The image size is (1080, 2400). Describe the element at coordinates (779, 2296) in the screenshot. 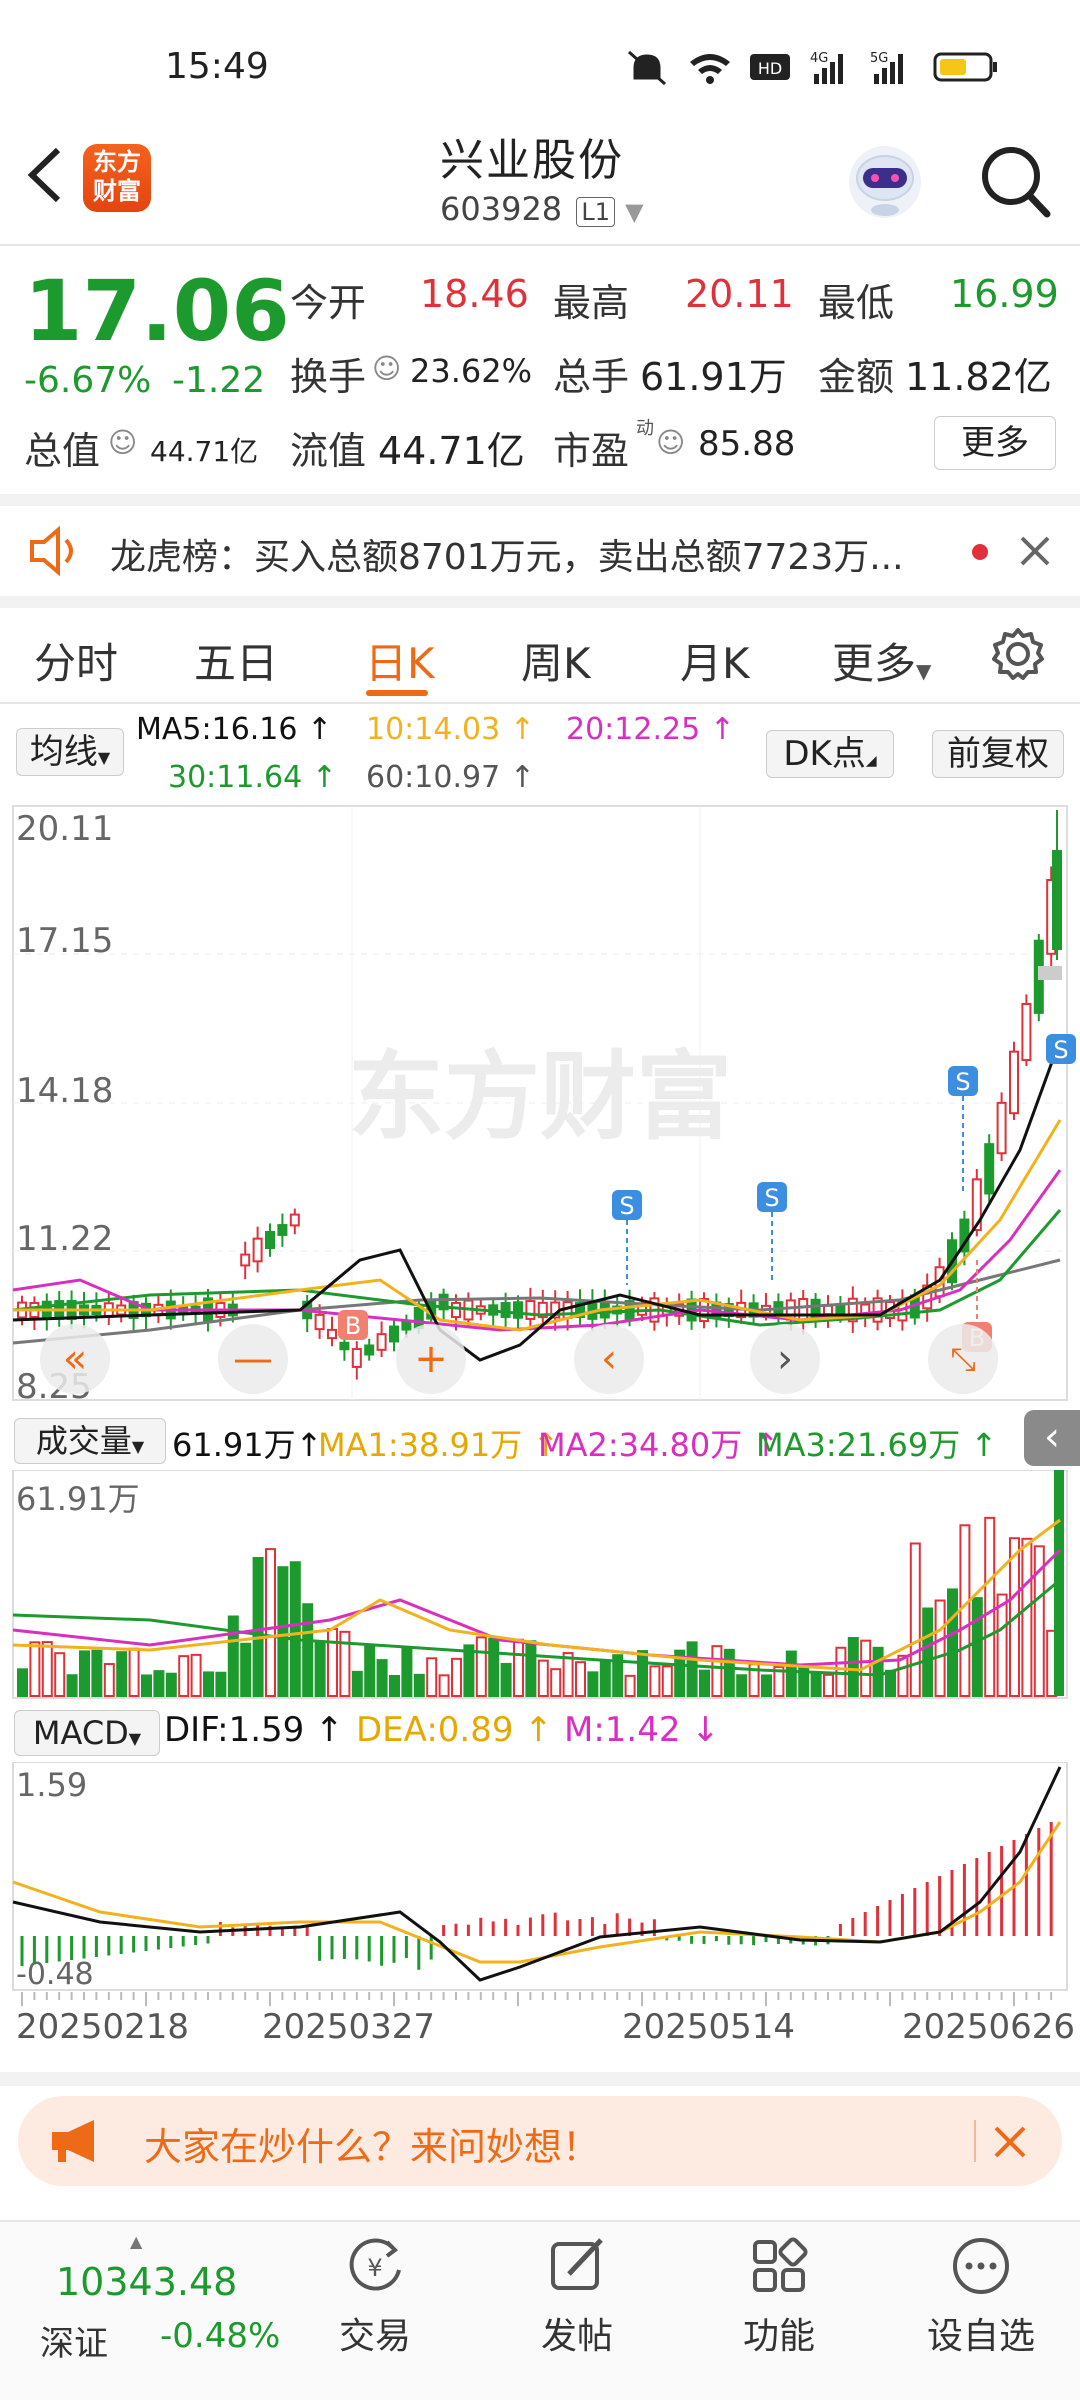

I see `nav-functions: 功能` at that location.